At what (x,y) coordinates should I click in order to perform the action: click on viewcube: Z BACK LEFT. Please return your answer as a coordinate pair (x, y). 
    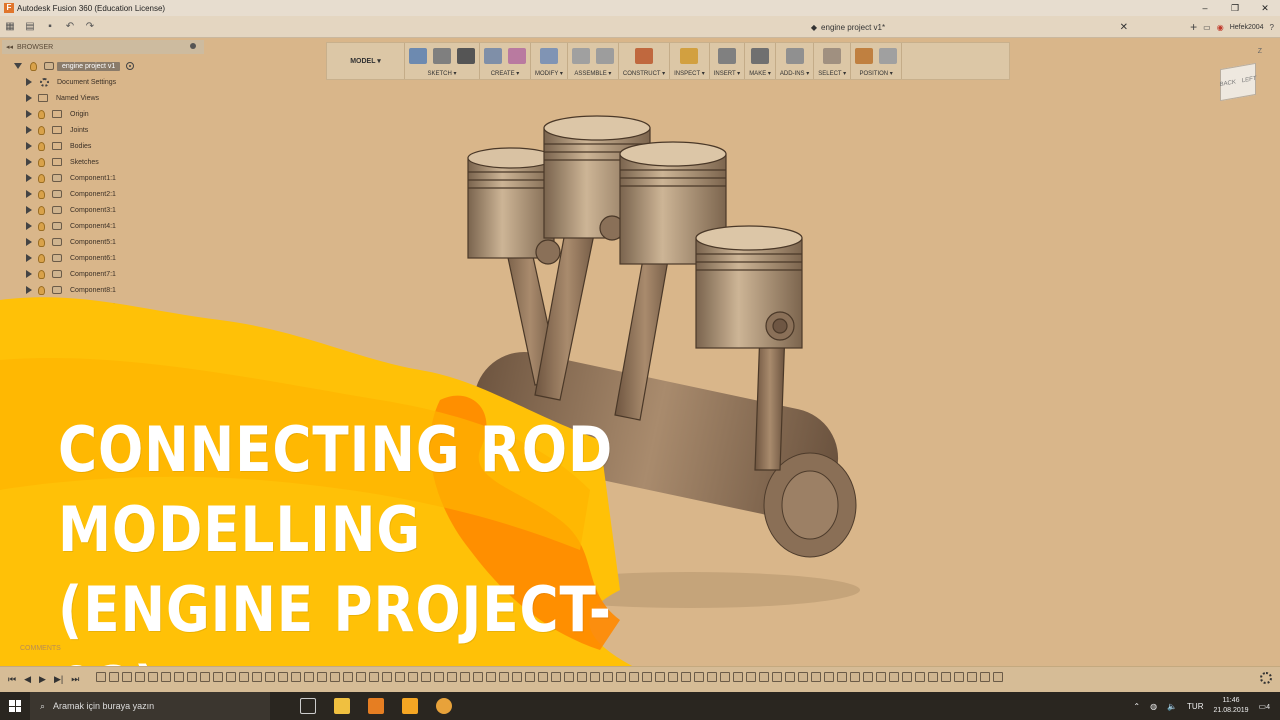
    Looking at the image, I should click on (1239, 76).